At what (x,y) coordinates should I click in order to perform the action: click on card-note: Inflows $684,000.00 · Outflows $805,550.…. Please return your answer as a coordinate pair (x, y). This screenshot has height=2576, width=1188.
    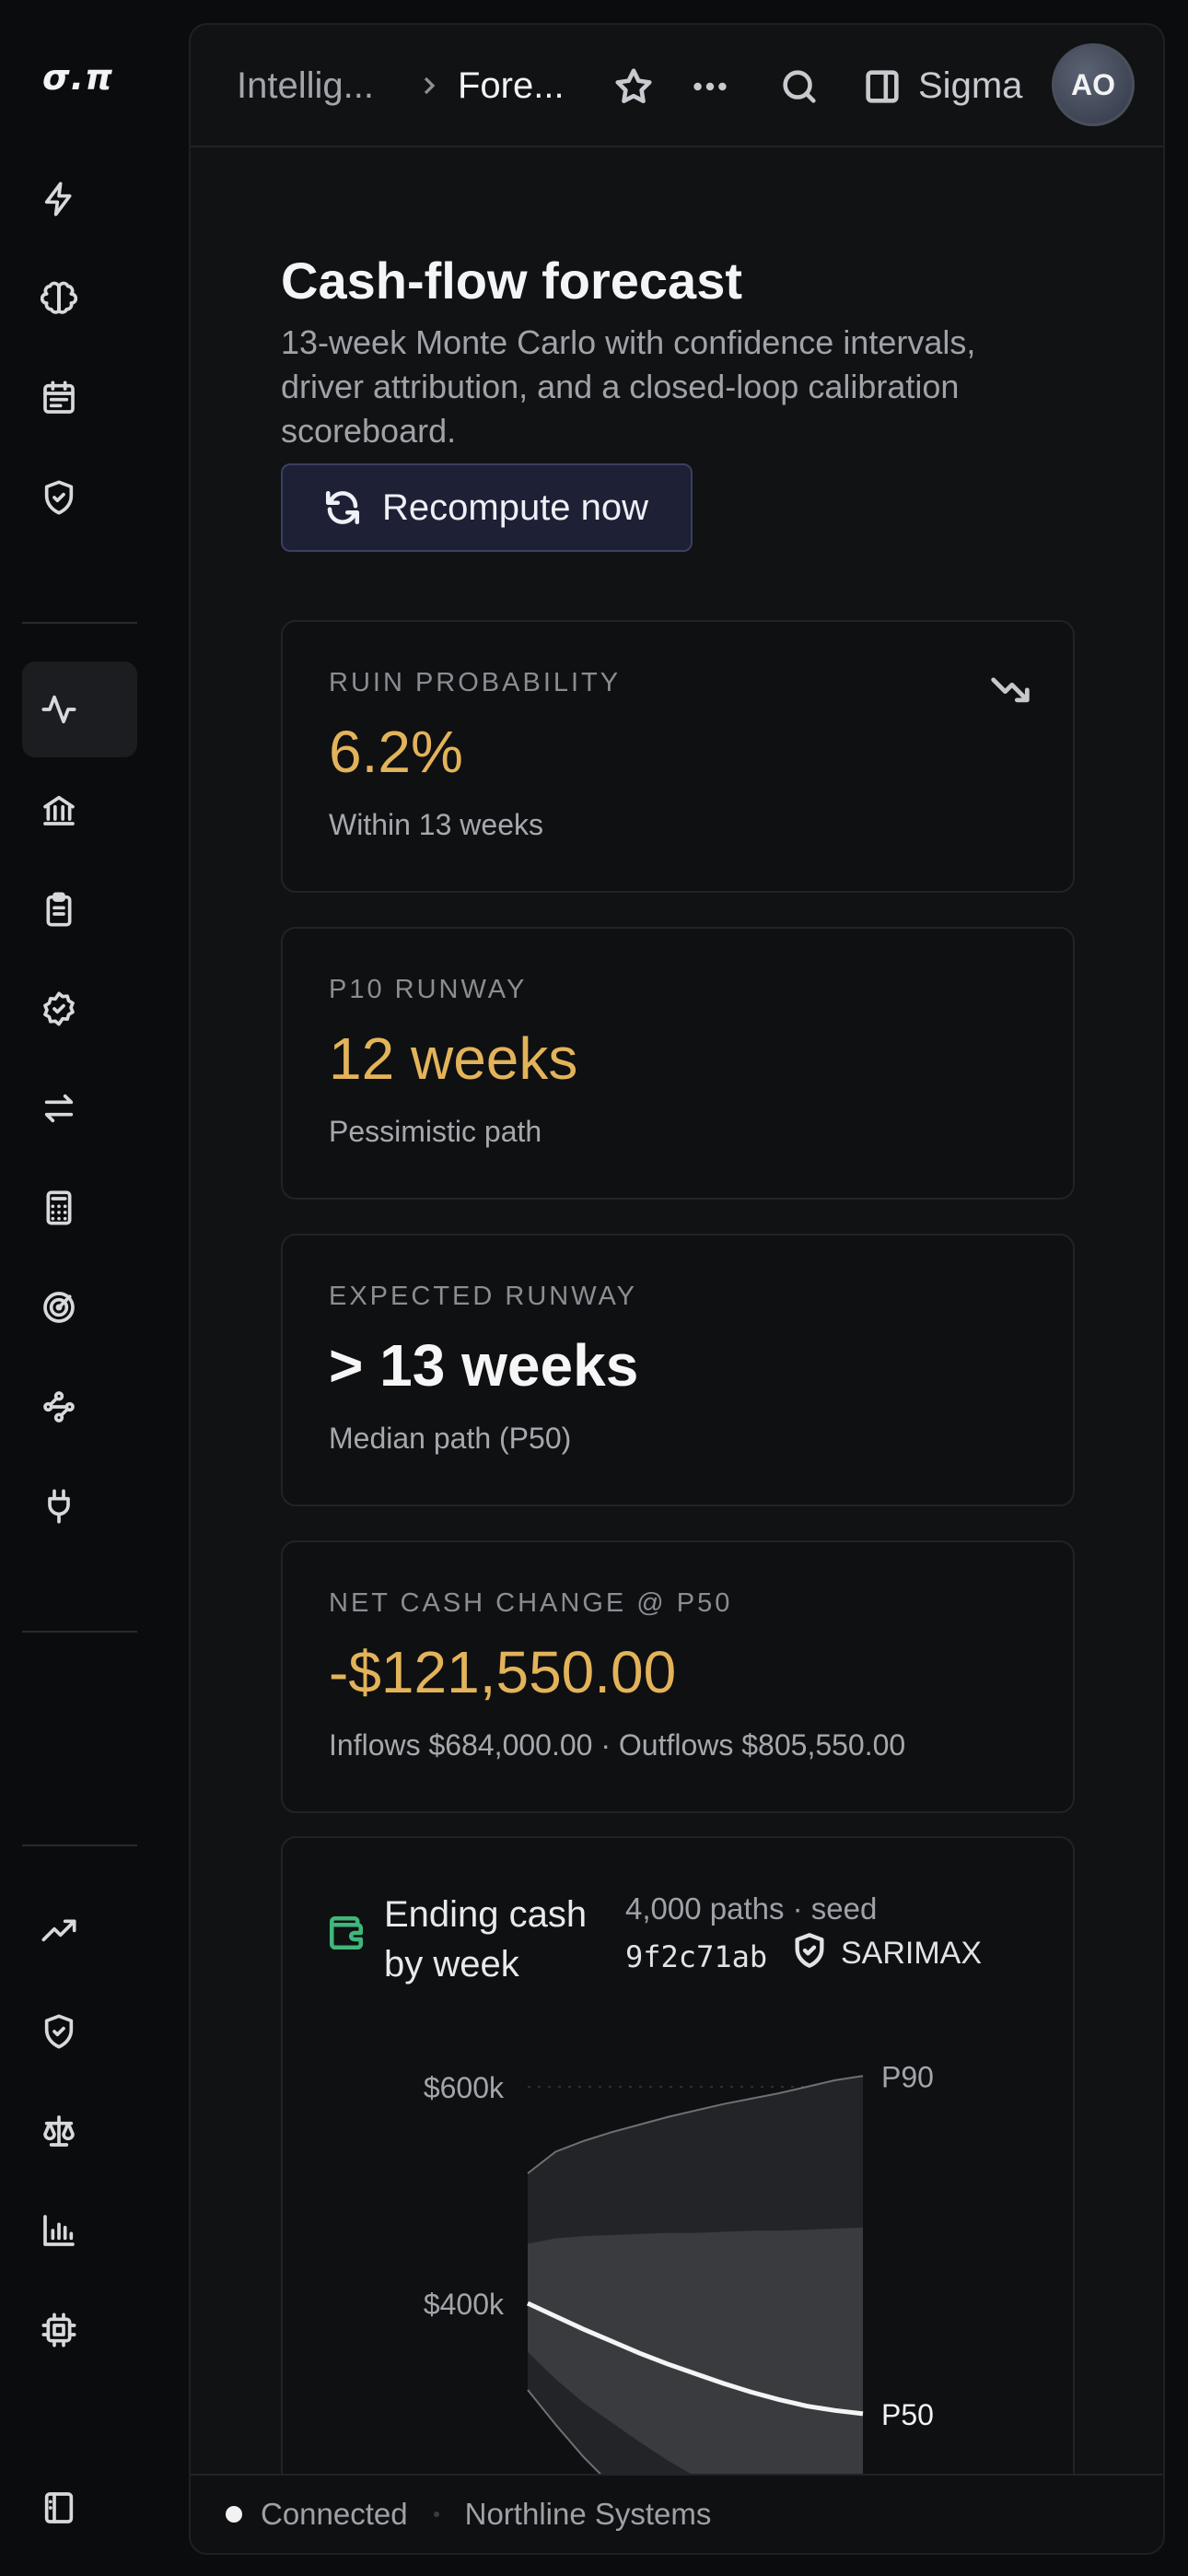
    Looking at the image, I should click on (617, 1745).